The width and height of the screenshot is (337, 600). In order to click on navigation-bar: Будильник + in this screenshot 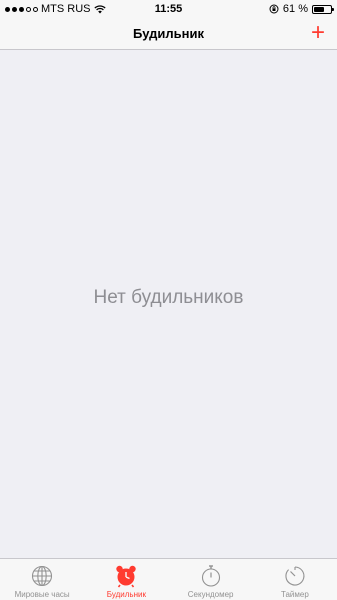, I will do `click(168, 34)`.